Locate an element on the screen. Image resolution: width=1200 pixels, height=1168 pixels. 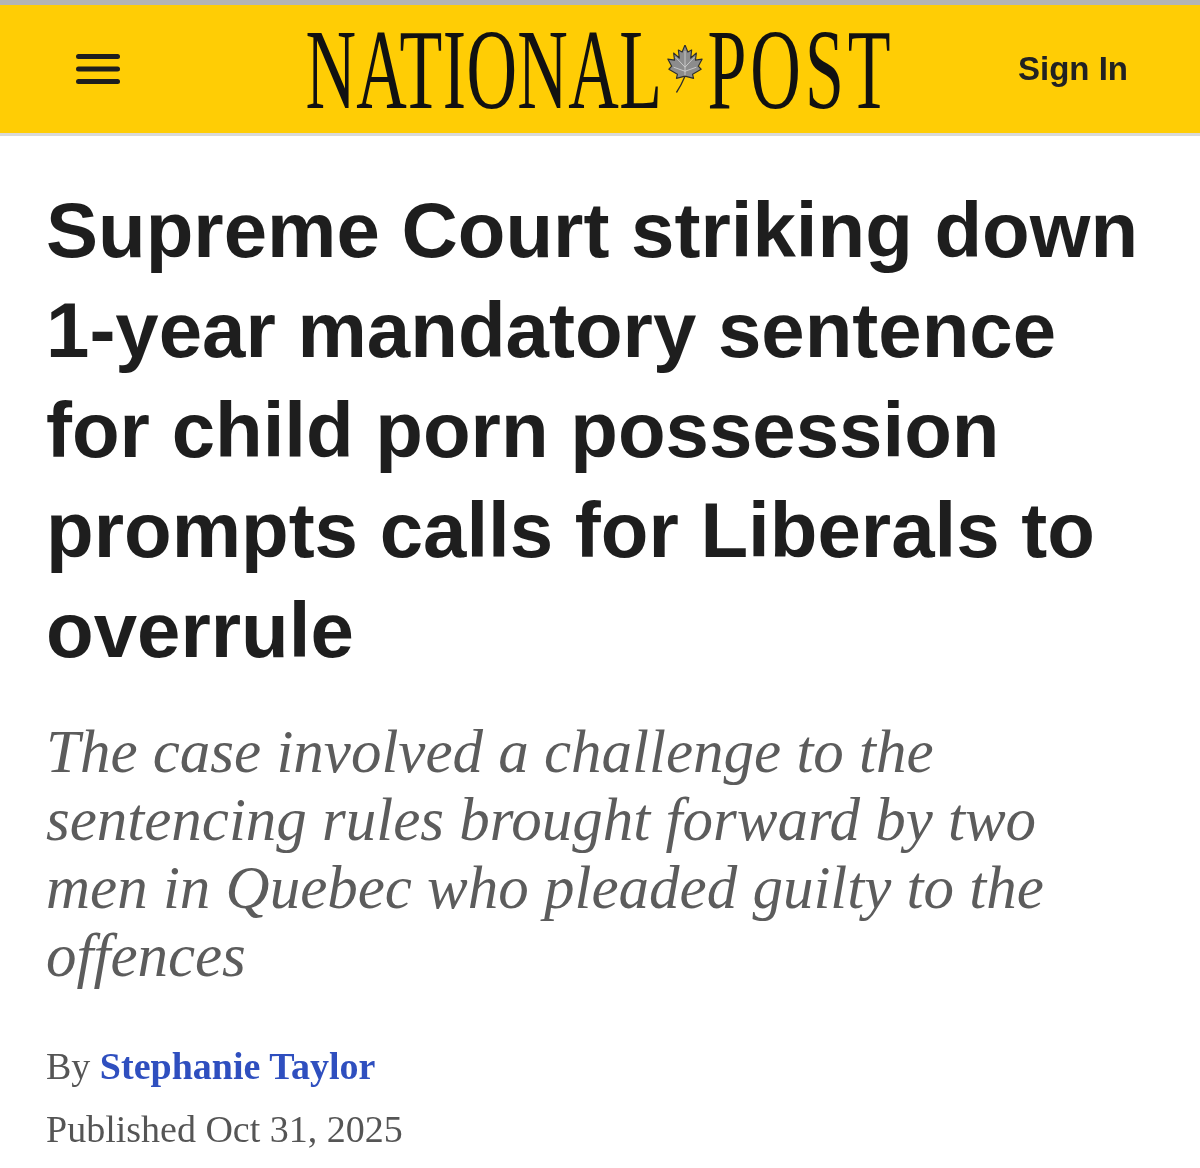
masthead-logo: NATIONAL POST is located at coordinates (600, 71).